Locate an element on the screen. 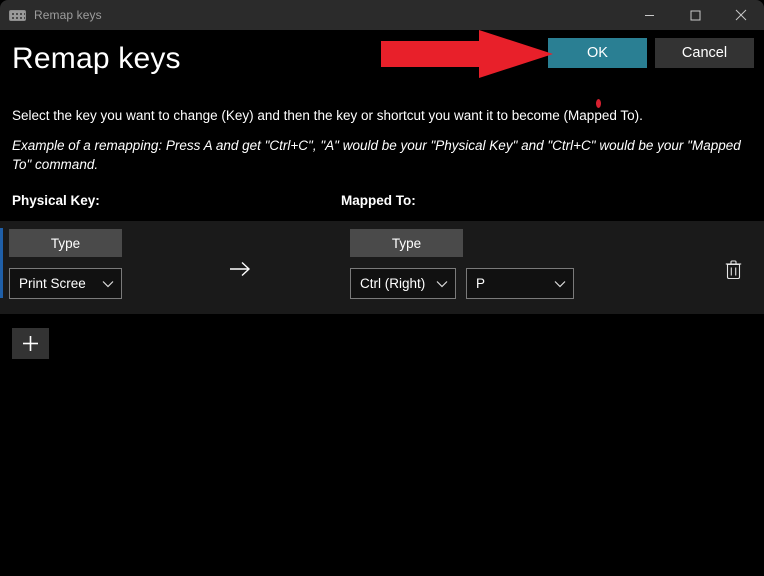  keyboard-icon is located at coordinates (17, 15).